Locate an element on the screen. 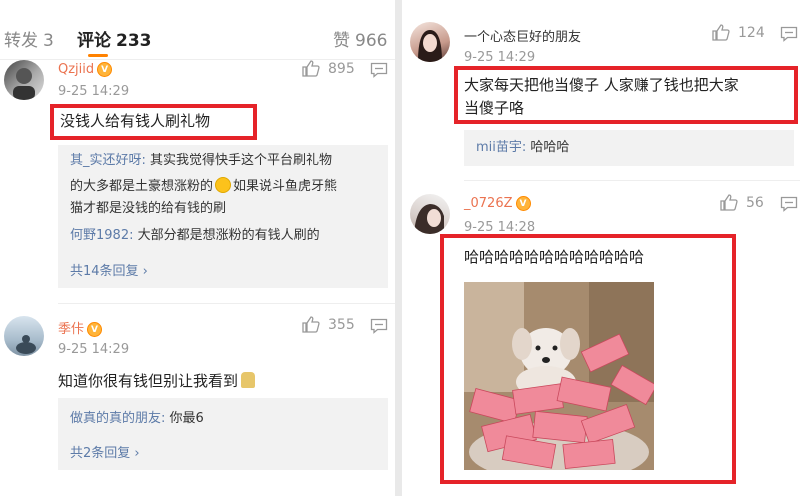 Image resolution: width=800 pixels, height=496 pixels. reply-line: 猫才都是没钱的给有钱的刷 is located at coordinates (148, 209).